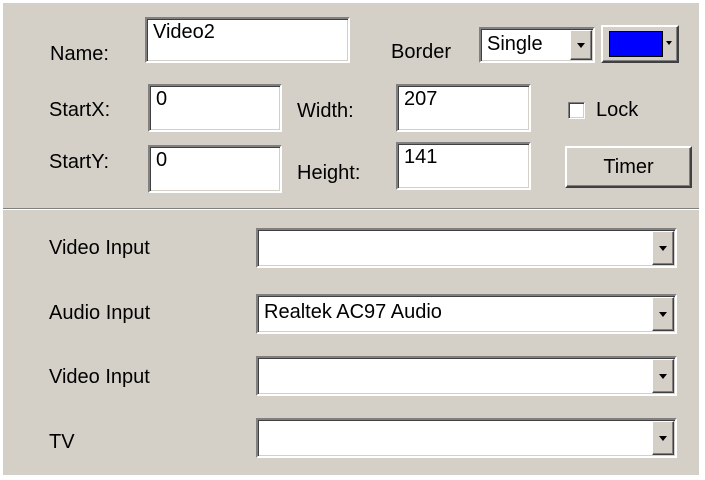  What do you see at coordinates (215, 169) in the screenshot?
I see `starty-field: 0` at bounding box center [215, 169].